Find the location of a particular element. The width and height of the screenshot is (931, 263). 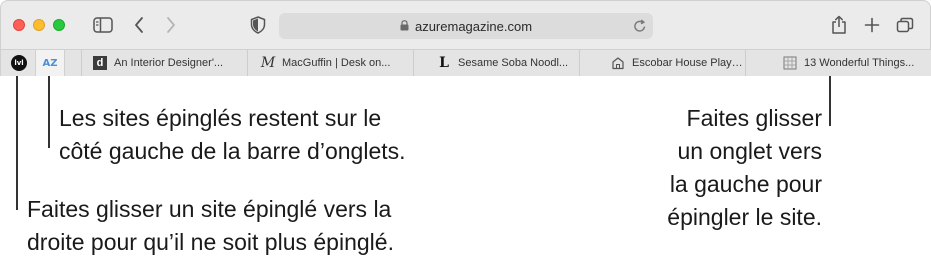

site-favicon: M is located at coordinates (268, 63).